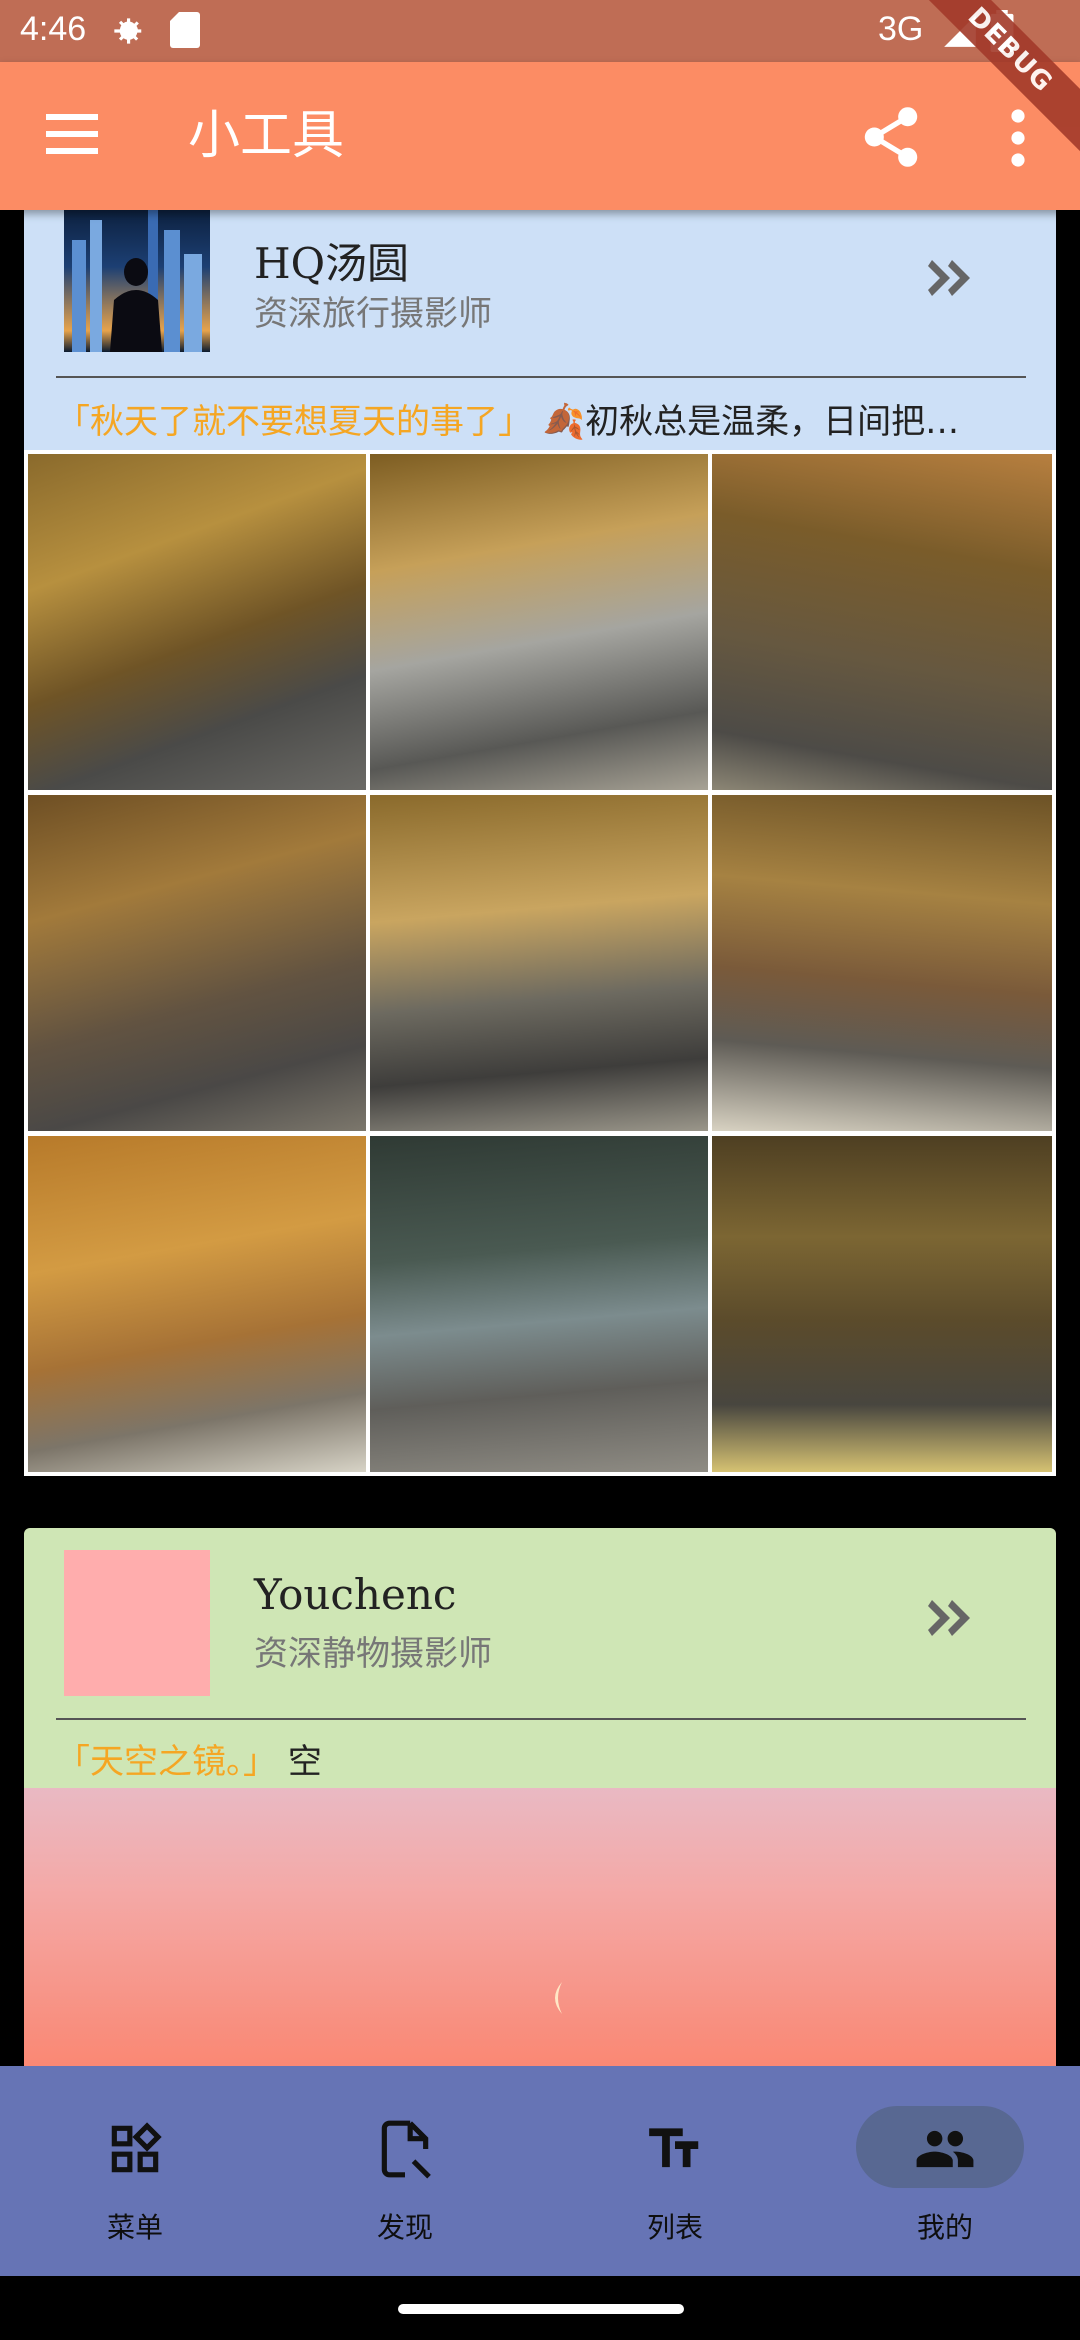 The width and height of the screenshot is (1080, 2340). Describe the element at coordinates (128, 31) in the screenshot. I see `settings-gear-icon` at that location.